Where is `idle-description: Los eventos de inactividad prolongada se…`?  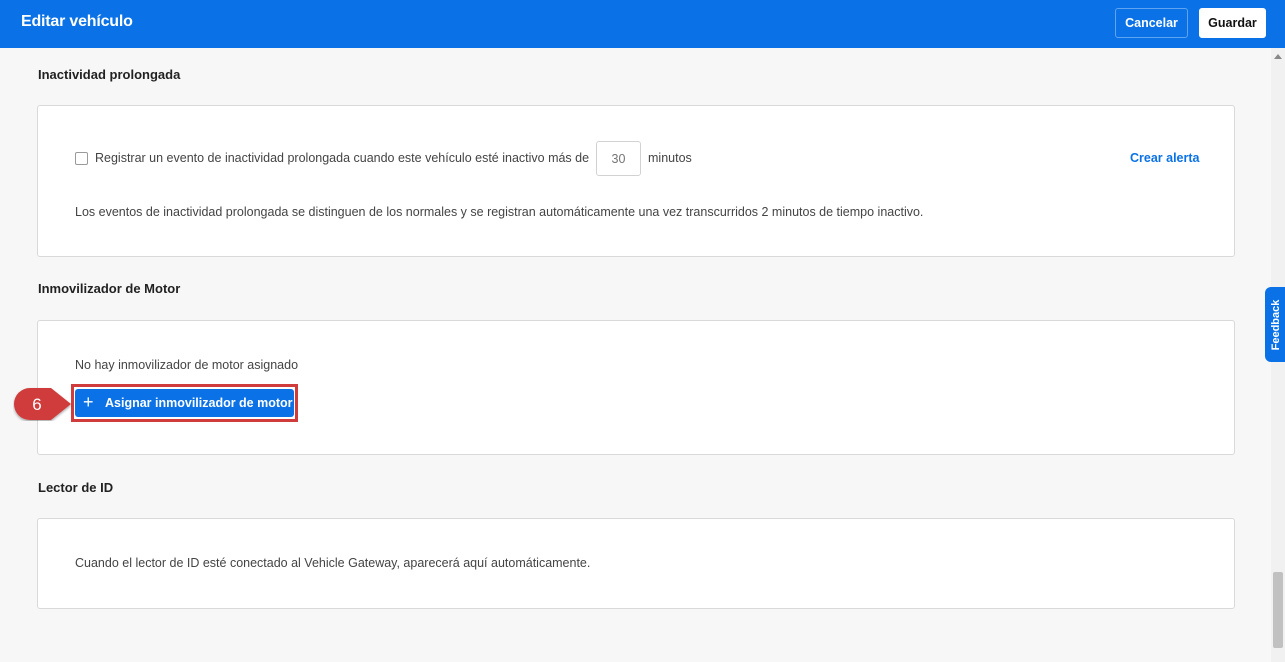 idle-description: Los eventos de inactividad prolongada se… is located at coordinates (499, 212).